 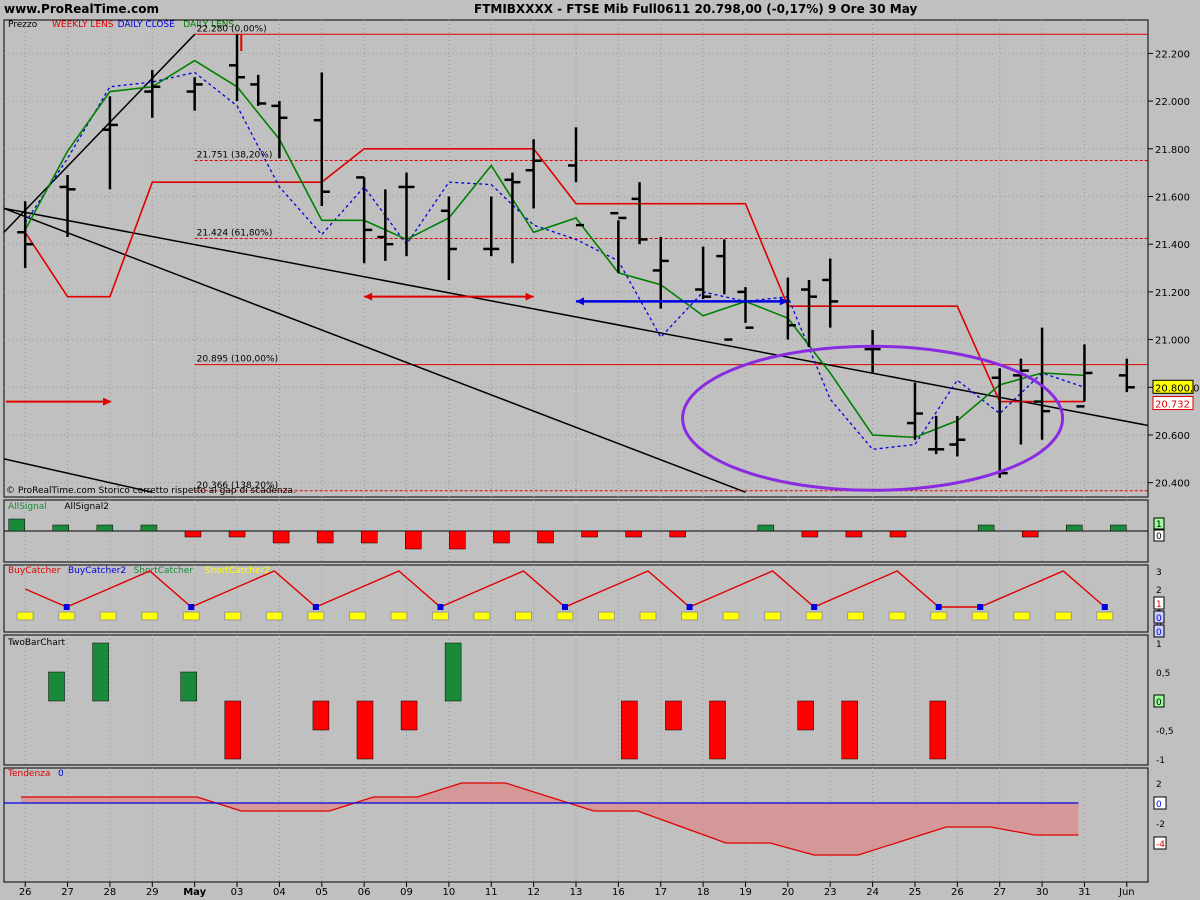 What do you see at coordinates (1177, 388) in the screenshot?
I see `price-tag-label: 20.800,0` at bounding box center [1177, 388].